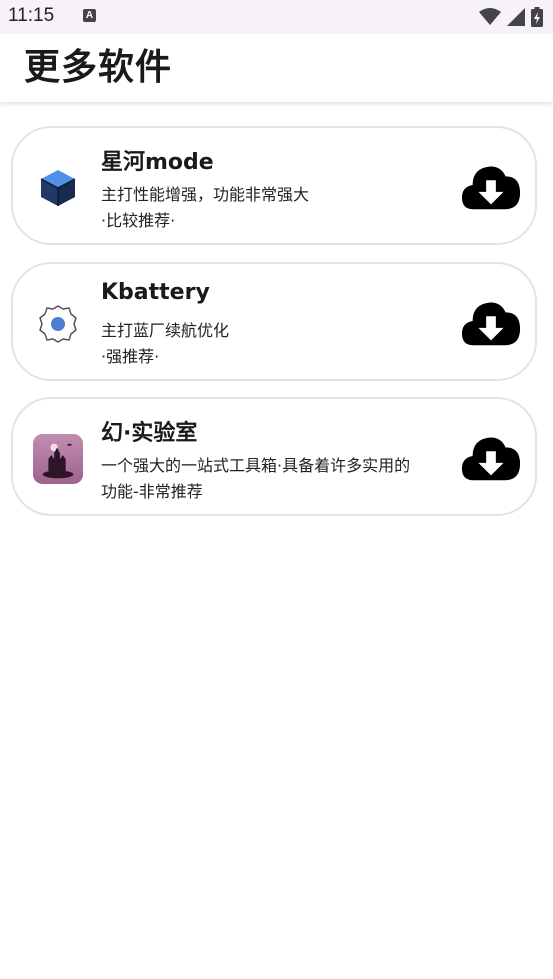 This screenshot has height=979, width=553. What do you see at coordinates (89, 15) in the screenshot?
I see `notification-a-icon: A` at bounding box center [89, 15].